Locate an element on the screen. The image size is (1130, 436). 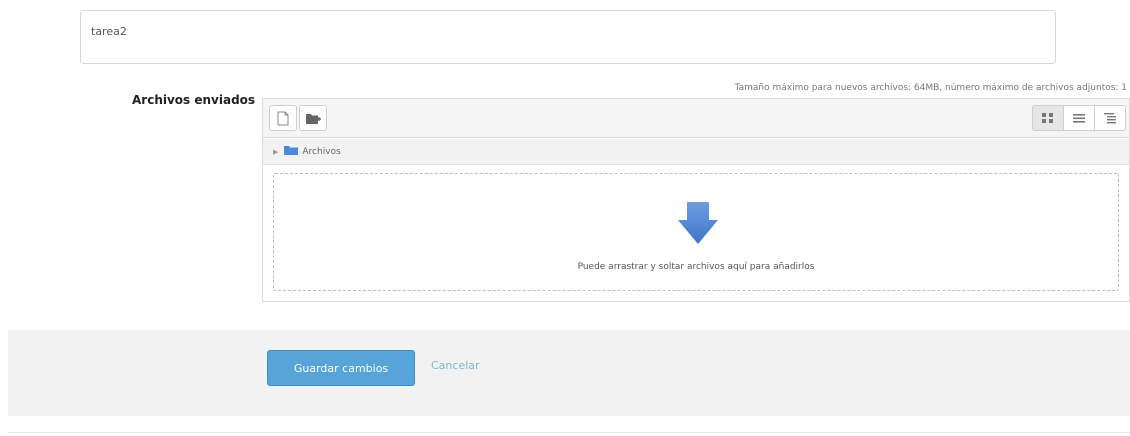
view-details-icon is located at coordinates (1079, 118).